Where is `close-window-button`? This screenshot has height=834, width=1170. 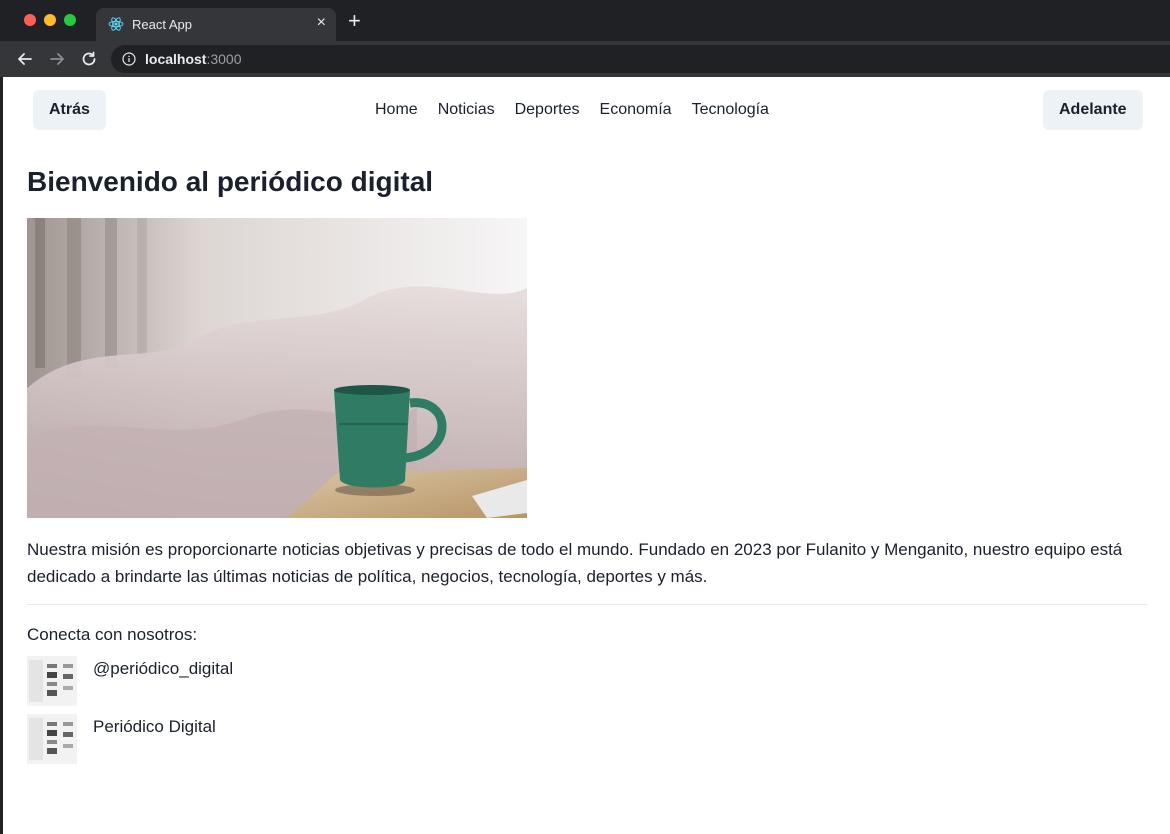 close-window-button is located at coordinates (30, 20).